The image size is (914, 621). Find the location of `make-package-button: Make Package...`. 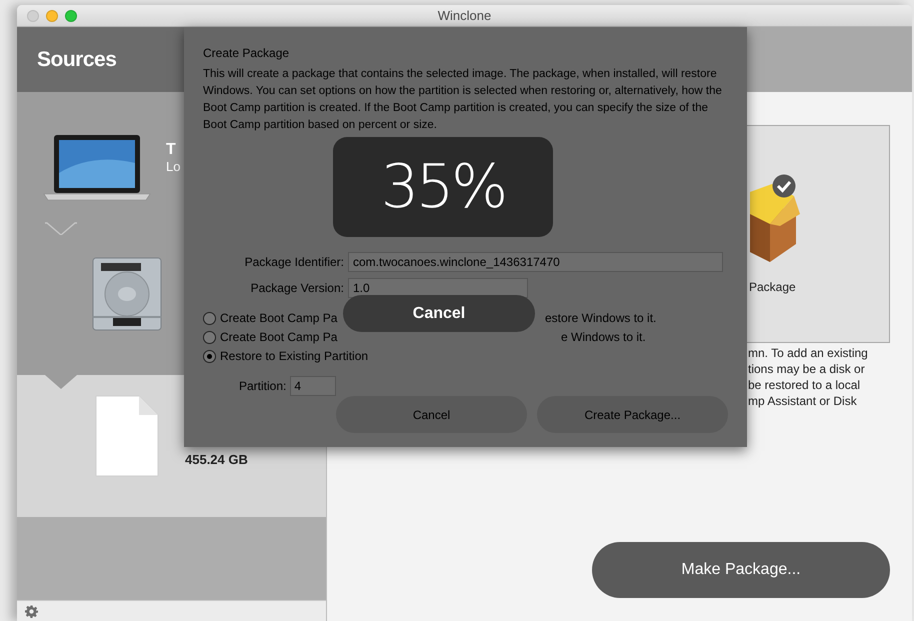

make-package-button: Make Package... is located at coordinates (741, 570).